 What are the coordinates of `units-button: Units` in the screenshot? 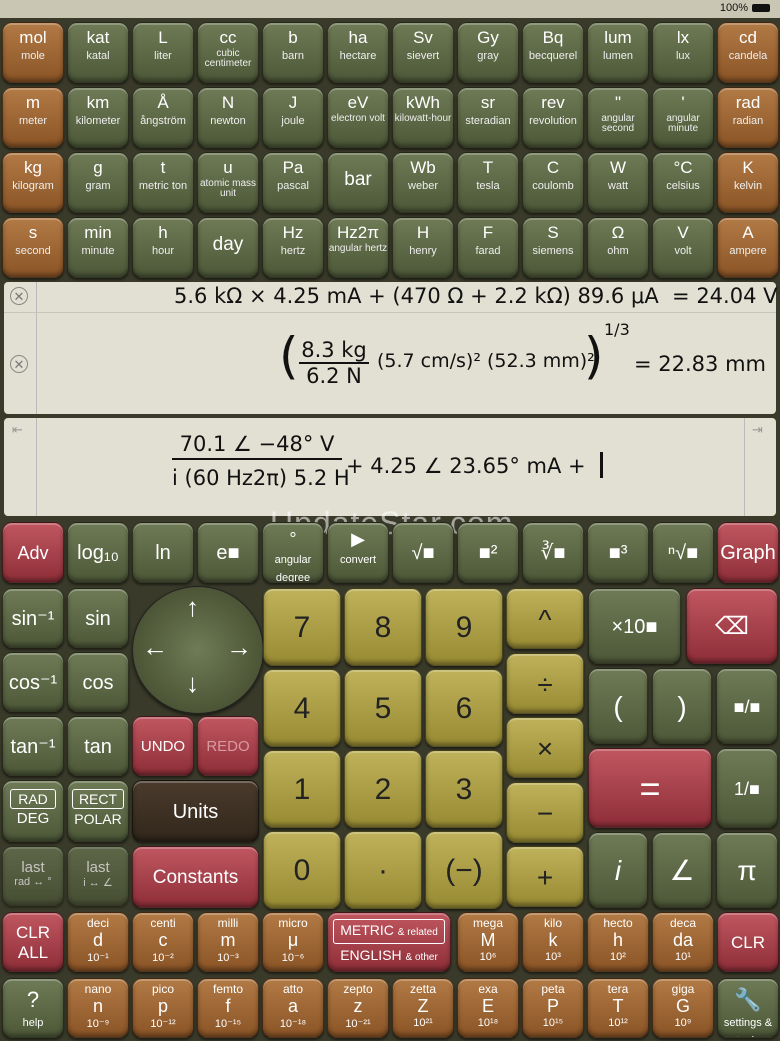 It's located at (195, 811).